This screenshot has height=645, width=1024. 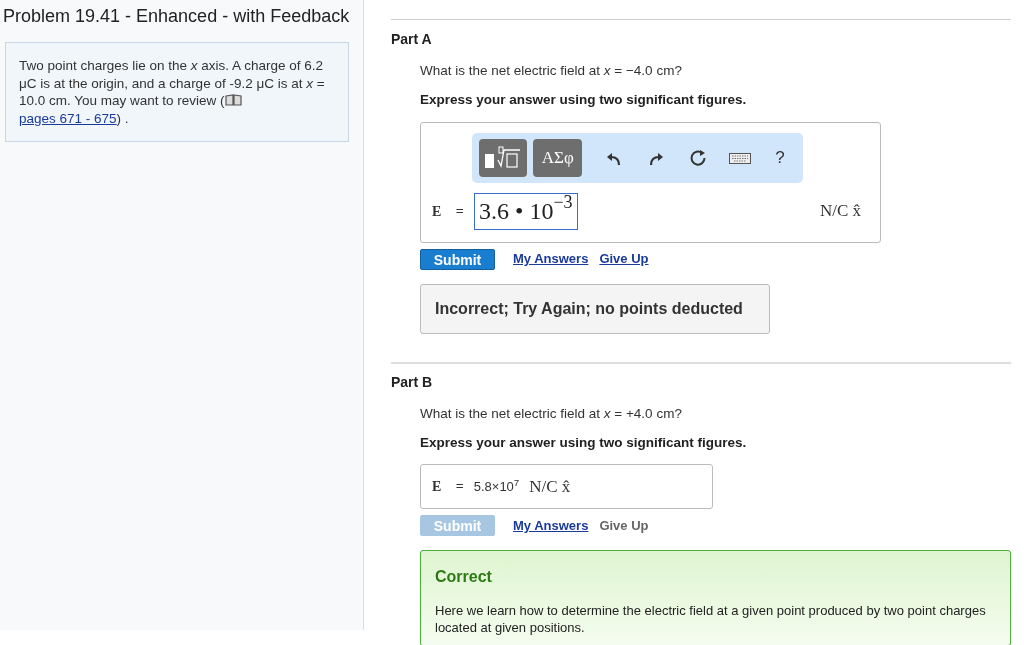 What do you see at coordinates (558, 157) in the screenshot?
I see `symbols-button: ΑΣφ` at bounding box center [558, 157].